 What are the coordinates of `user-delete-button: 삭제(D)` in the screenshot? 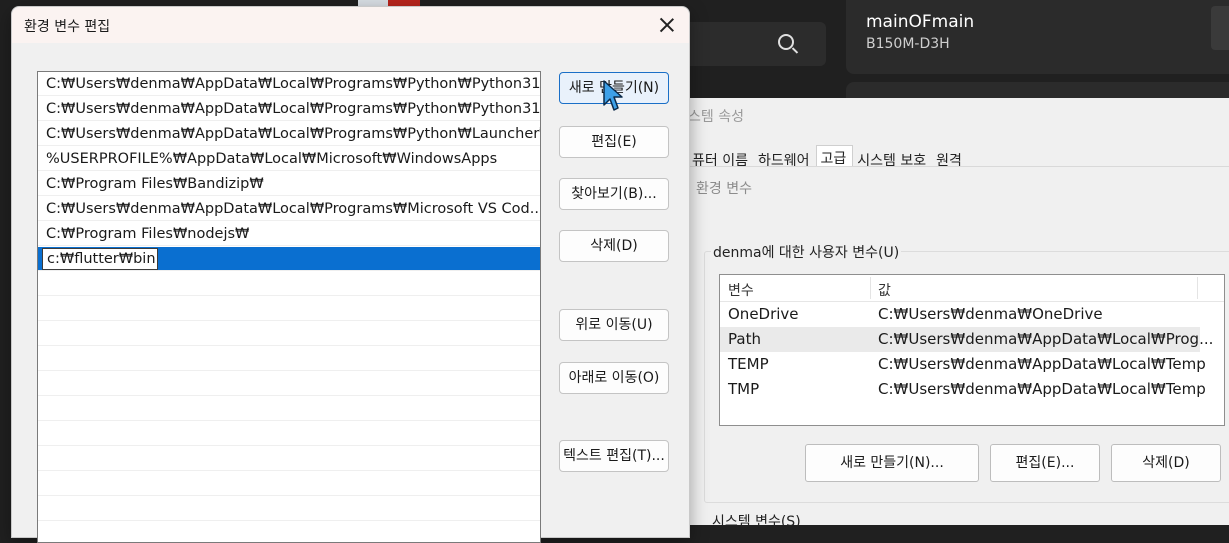 It's located at (1166, 463).